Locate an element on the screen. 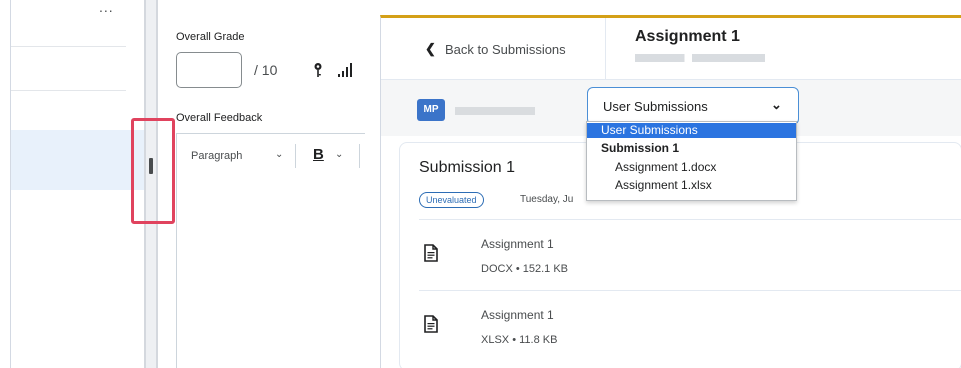 The width and height of the screenshot is (961, 368). file-type: XLSX is located at coordinates (495, 340).